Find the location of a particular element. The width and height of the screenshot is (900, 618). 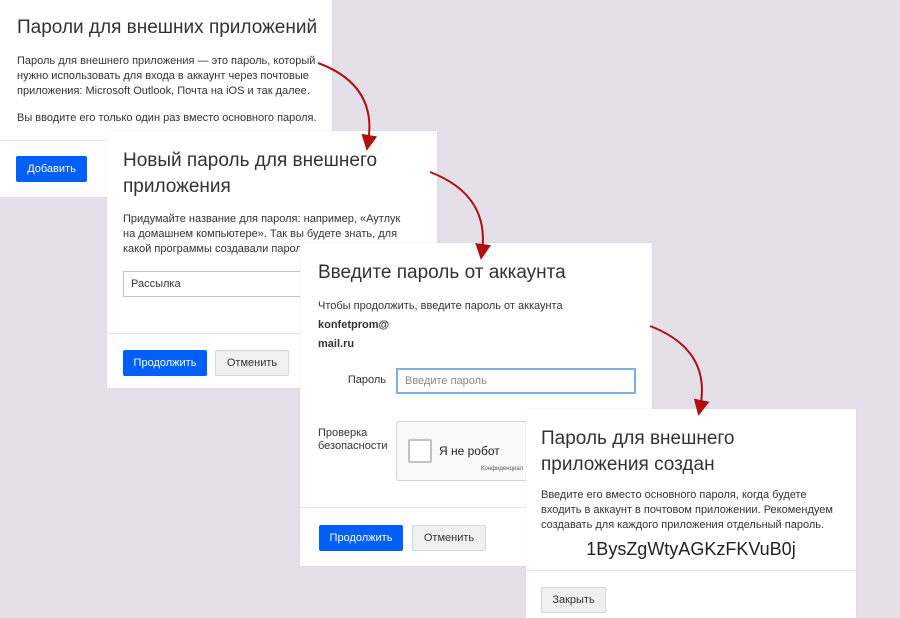

captcha-widget: Я не робот Конфиденциал is located at coordinates (471, 451).